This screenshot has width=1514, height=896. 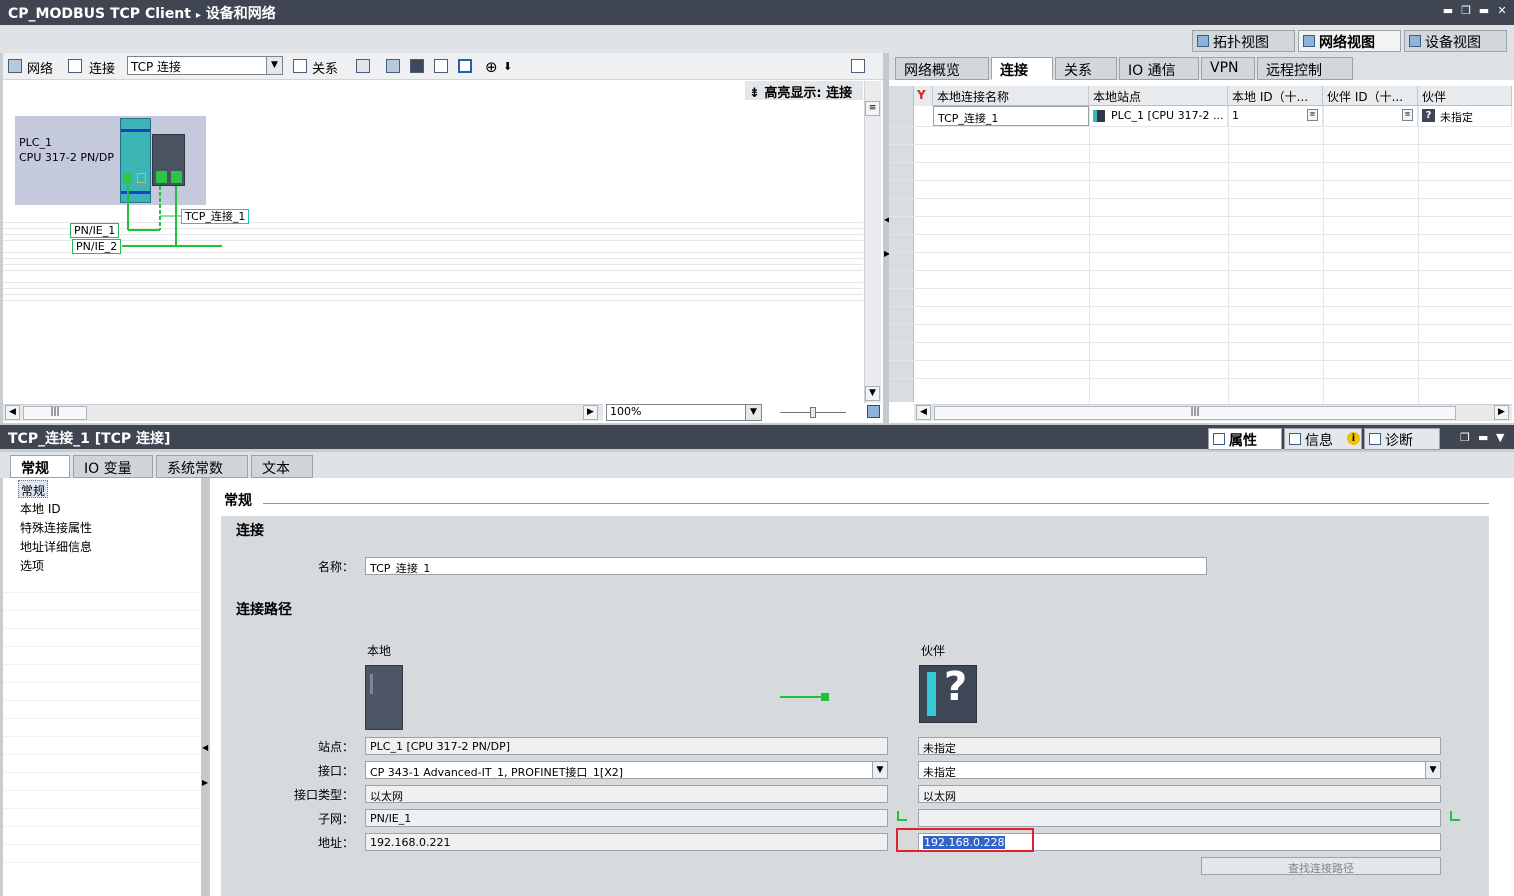 What do you see at coordinates (1245, 439) in the screenshot?
I see `tab-properties: 属性` at bounding box center [1245, 439].